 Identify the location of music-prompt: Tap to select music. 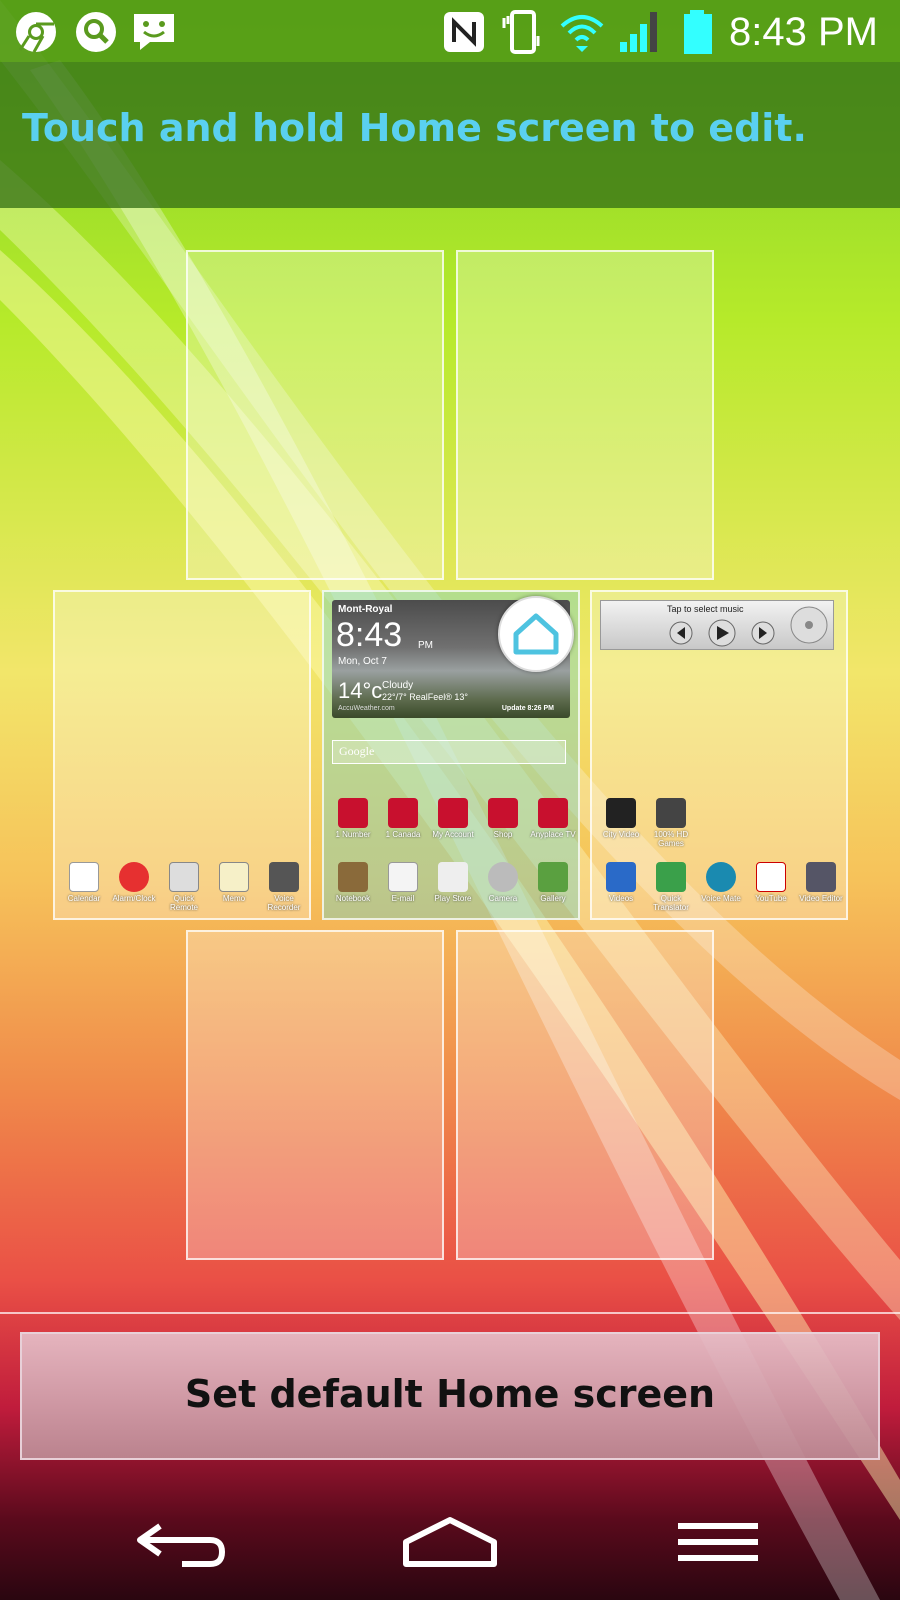
(705, 609).